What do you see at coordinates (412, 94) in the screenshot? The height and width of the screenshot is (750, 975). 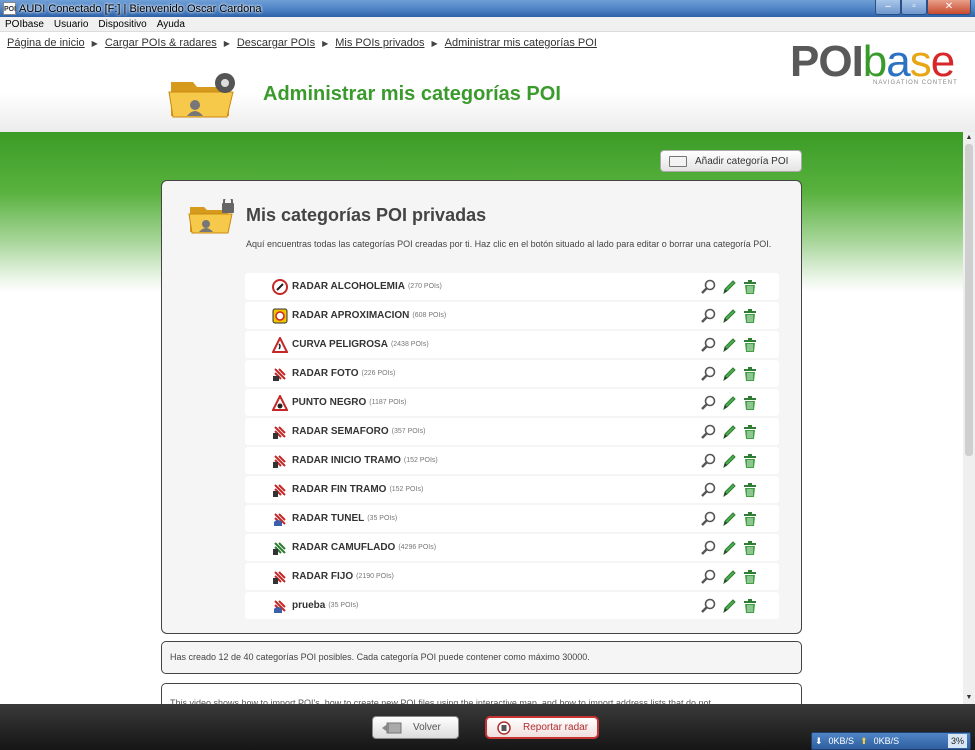 I see `page-title: Administrar mis categorías POI` at bounding box center [412, 94].